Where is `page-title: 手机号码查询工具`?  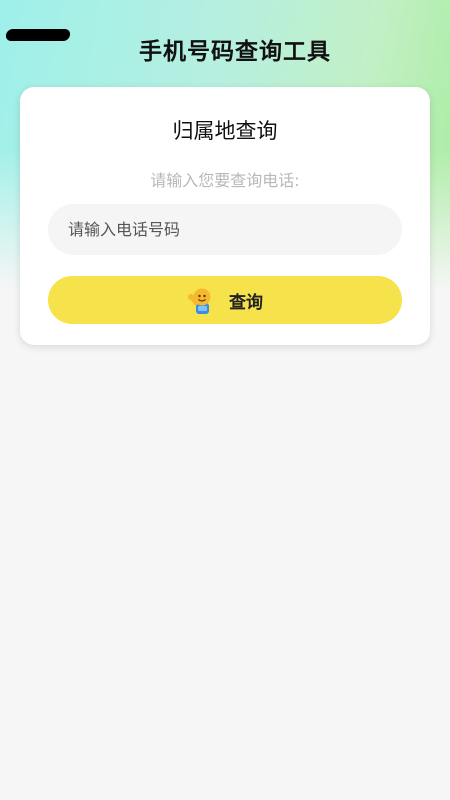
page-title: 手机号码查询工具 is located at coordinates (235, 52).